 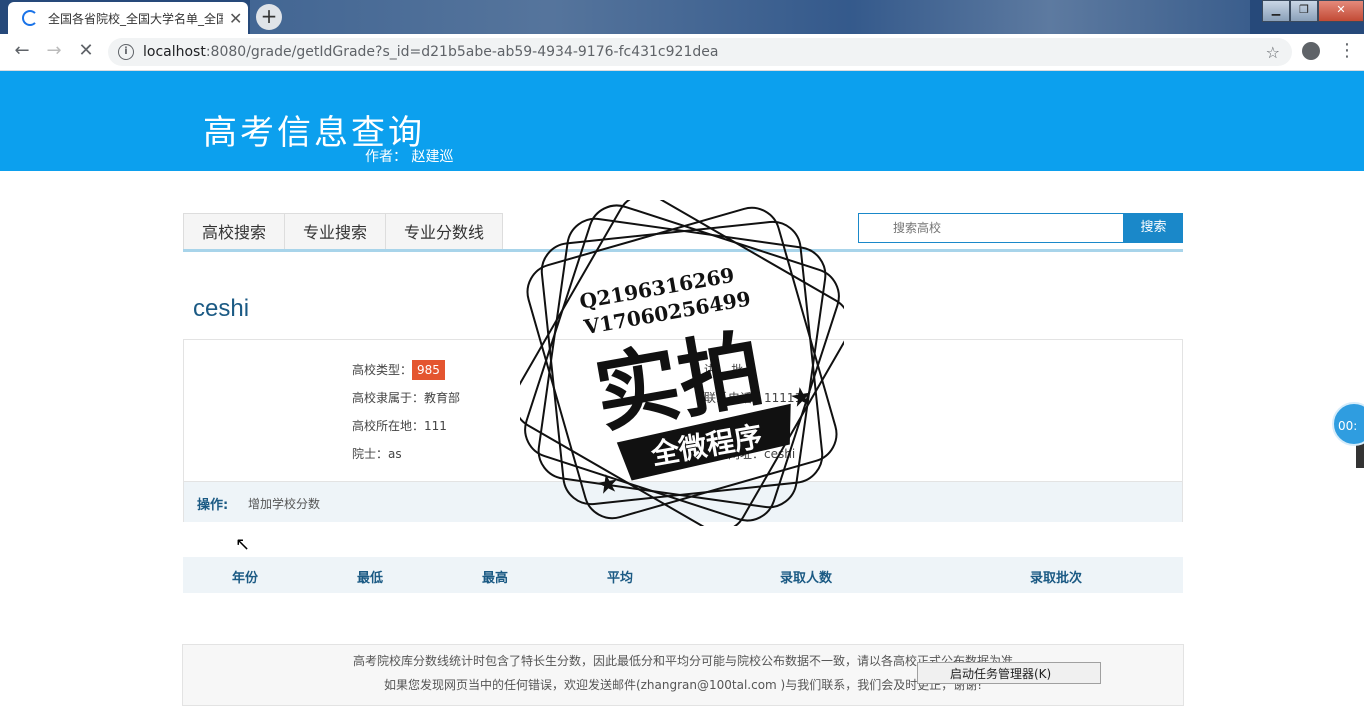 I want to click on school-type-row: 高校类型： 985, so click(x=406, y=373).